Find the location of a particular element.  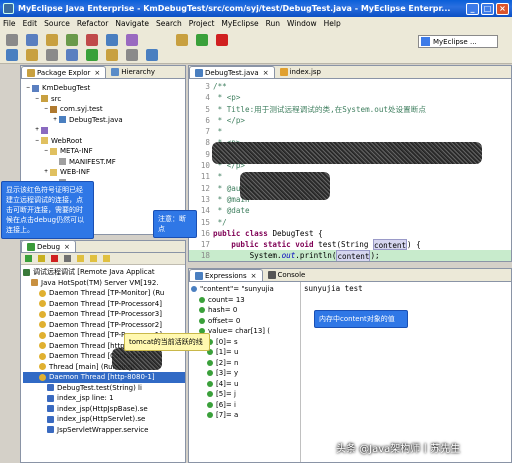

debug-tree-item: DebugTest.test(String) li is located at coordinates (104, 388).